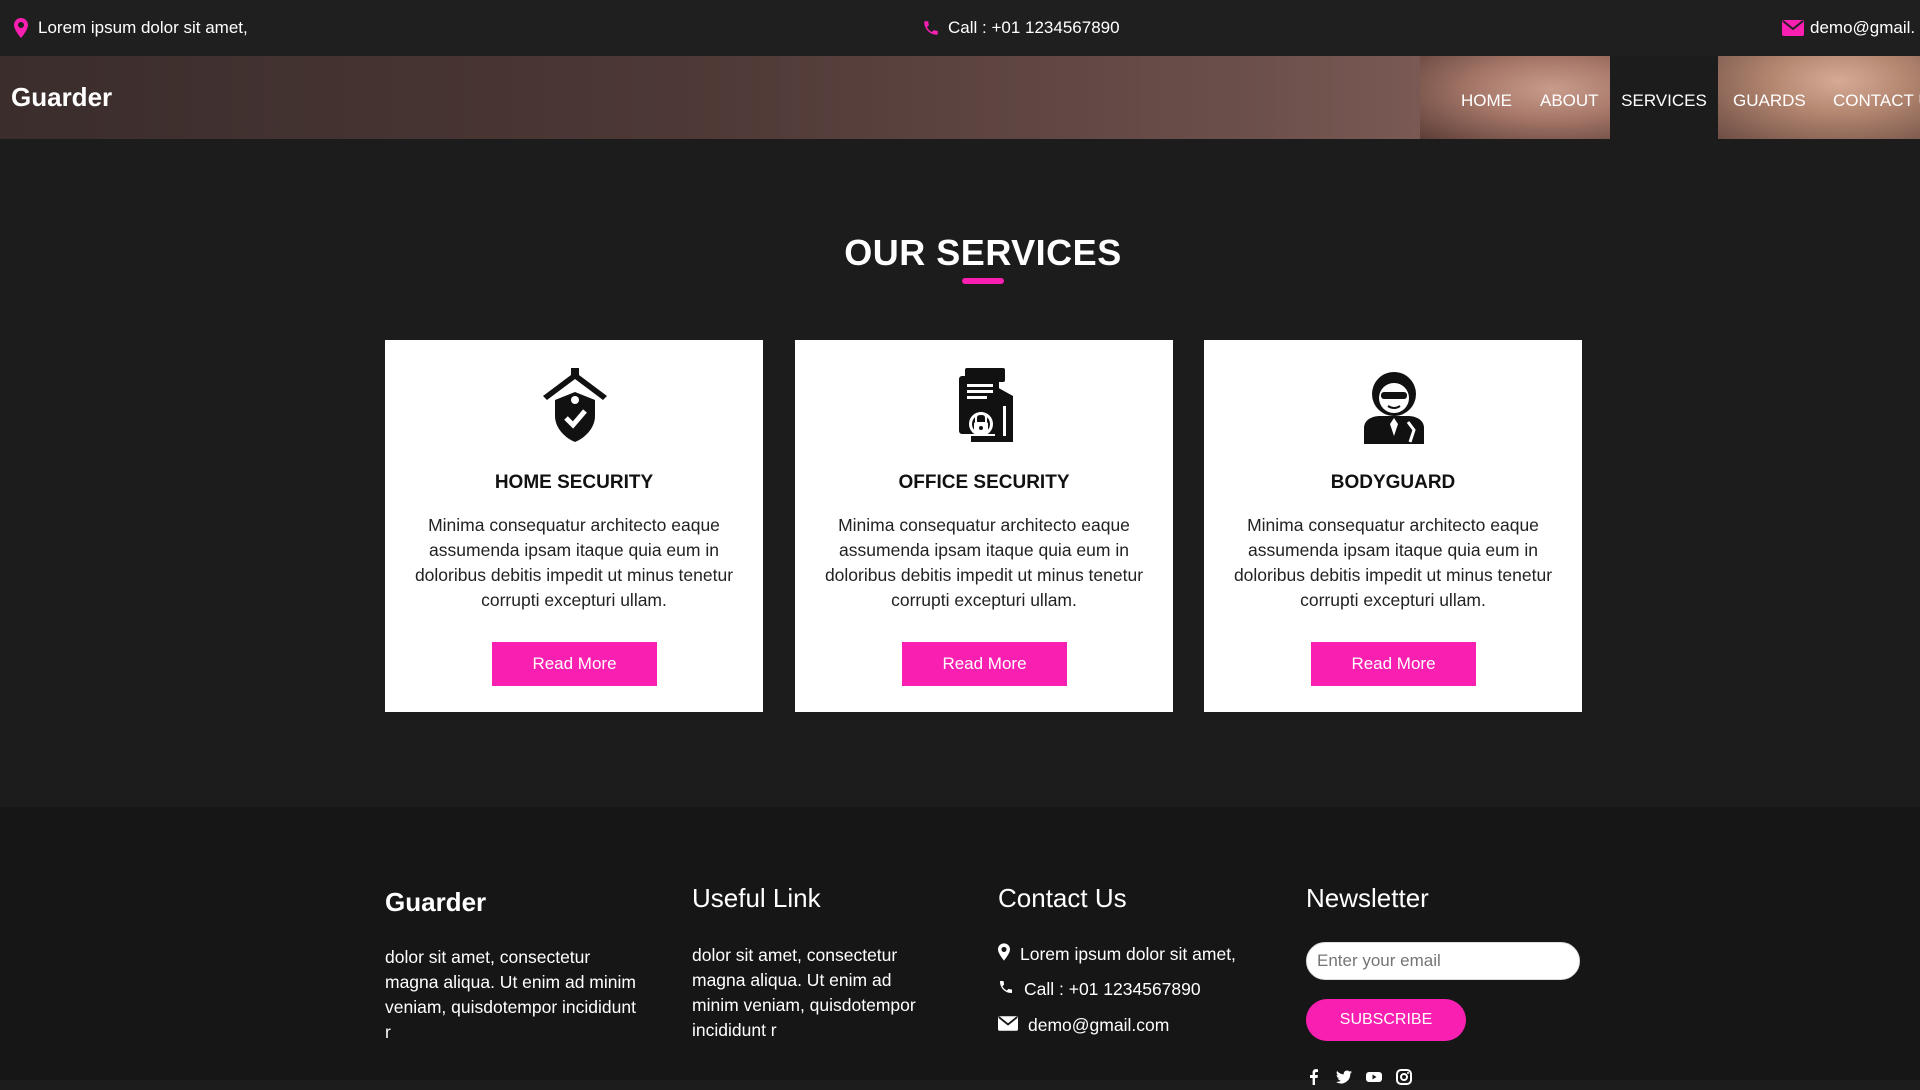 The height and width of the screenshot is (1090, 1920). Describe the element at coordinates (1062, 898) in the screenshot. I see `contact-us-heading: Contact Us` at that location.